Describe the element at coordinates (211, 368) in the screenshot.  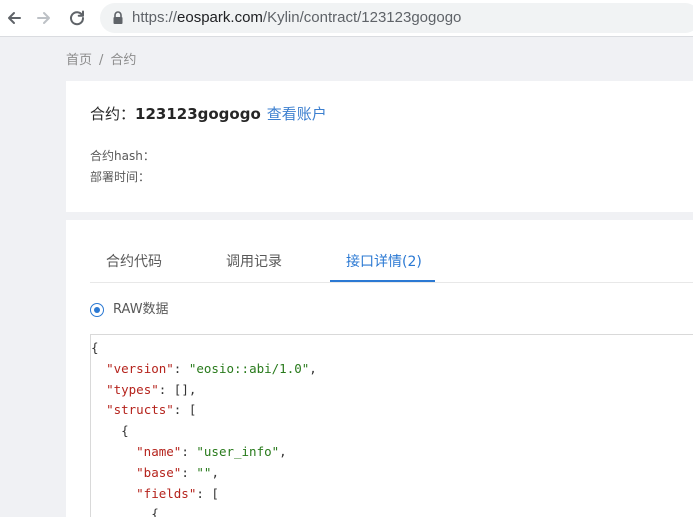
I see `code-line: "version": "eosio::abi/1.0",` at that location.